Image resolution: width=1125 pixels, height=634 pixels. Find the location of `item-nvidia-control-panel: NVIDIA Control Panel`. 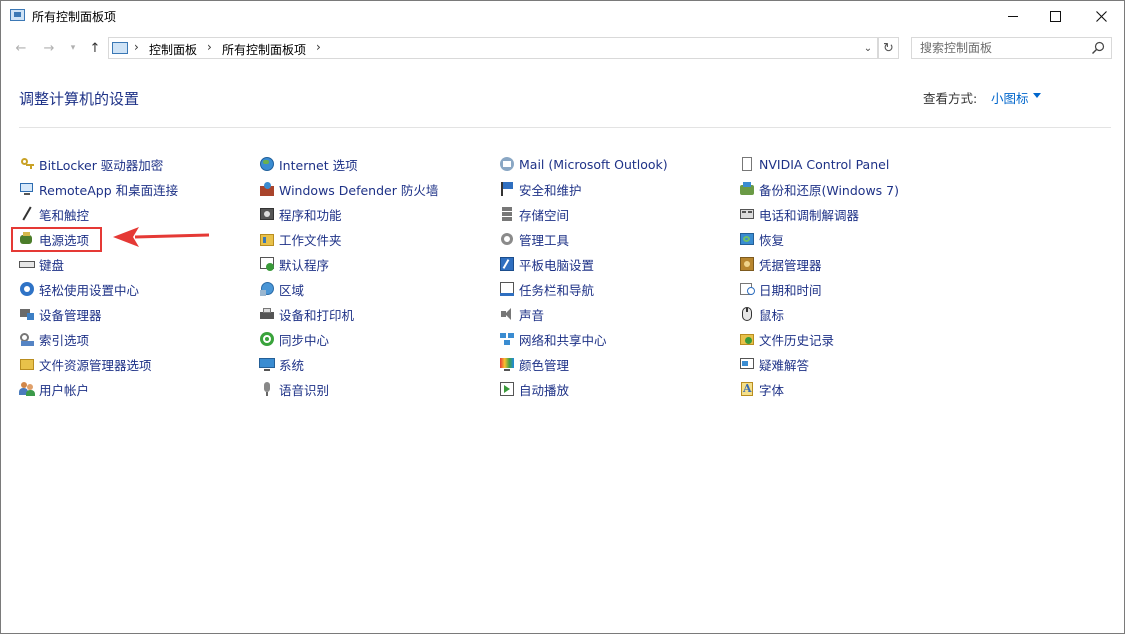

item-nvidia-control-panel: NVIDIA Control Panel is located at coordinates (814, 164).